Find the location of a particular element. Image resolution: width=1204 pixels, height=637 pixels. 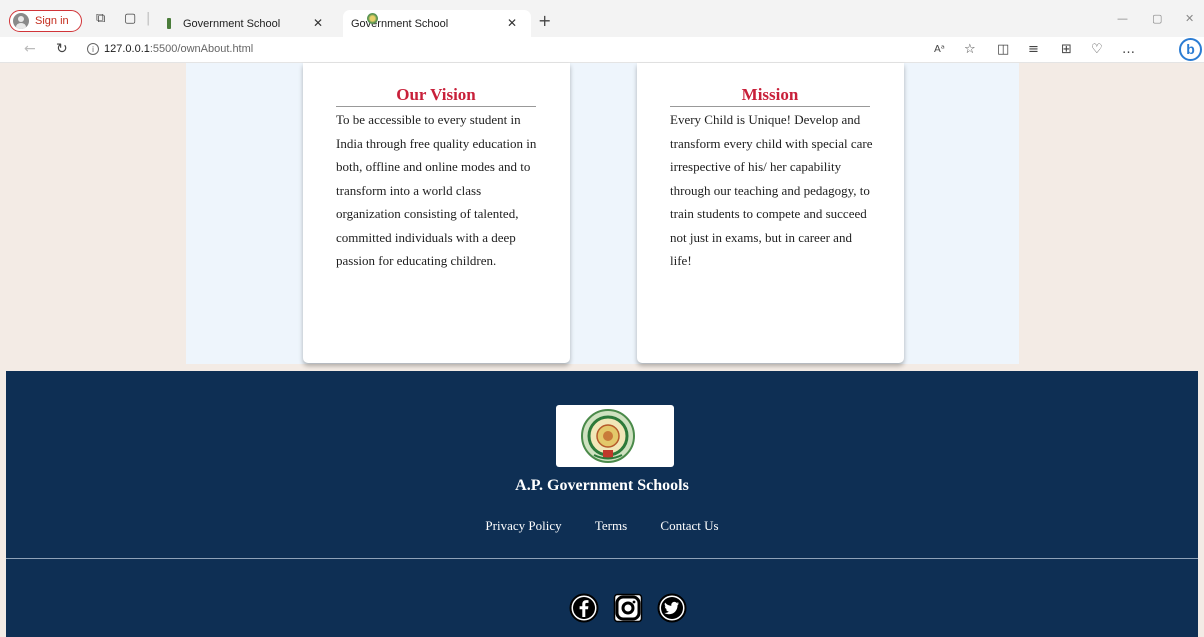

government-seal-icon is located at coordinates (608, 436).